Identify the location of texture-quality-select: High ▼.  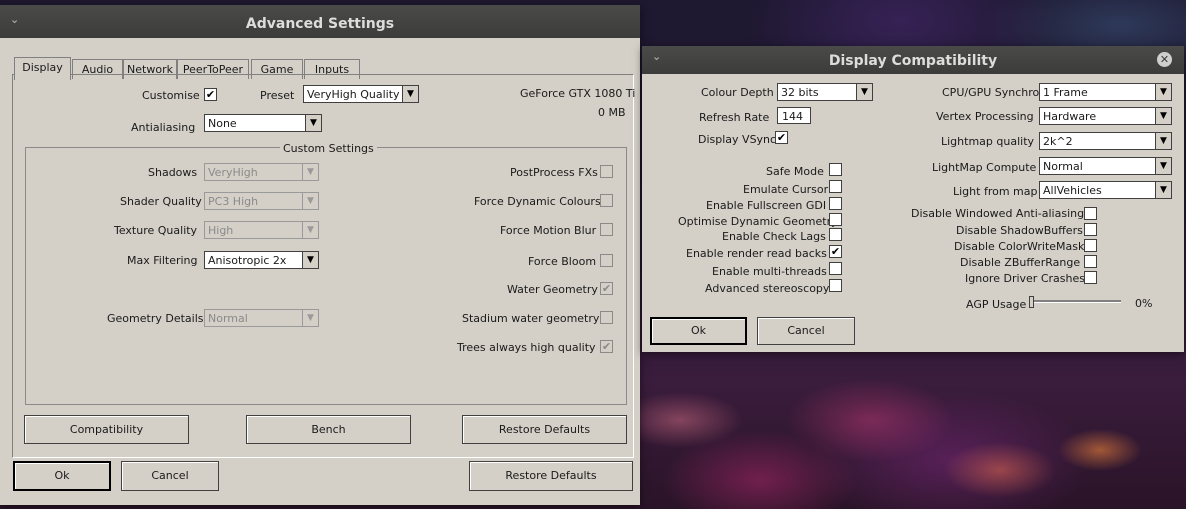
(261, 230).